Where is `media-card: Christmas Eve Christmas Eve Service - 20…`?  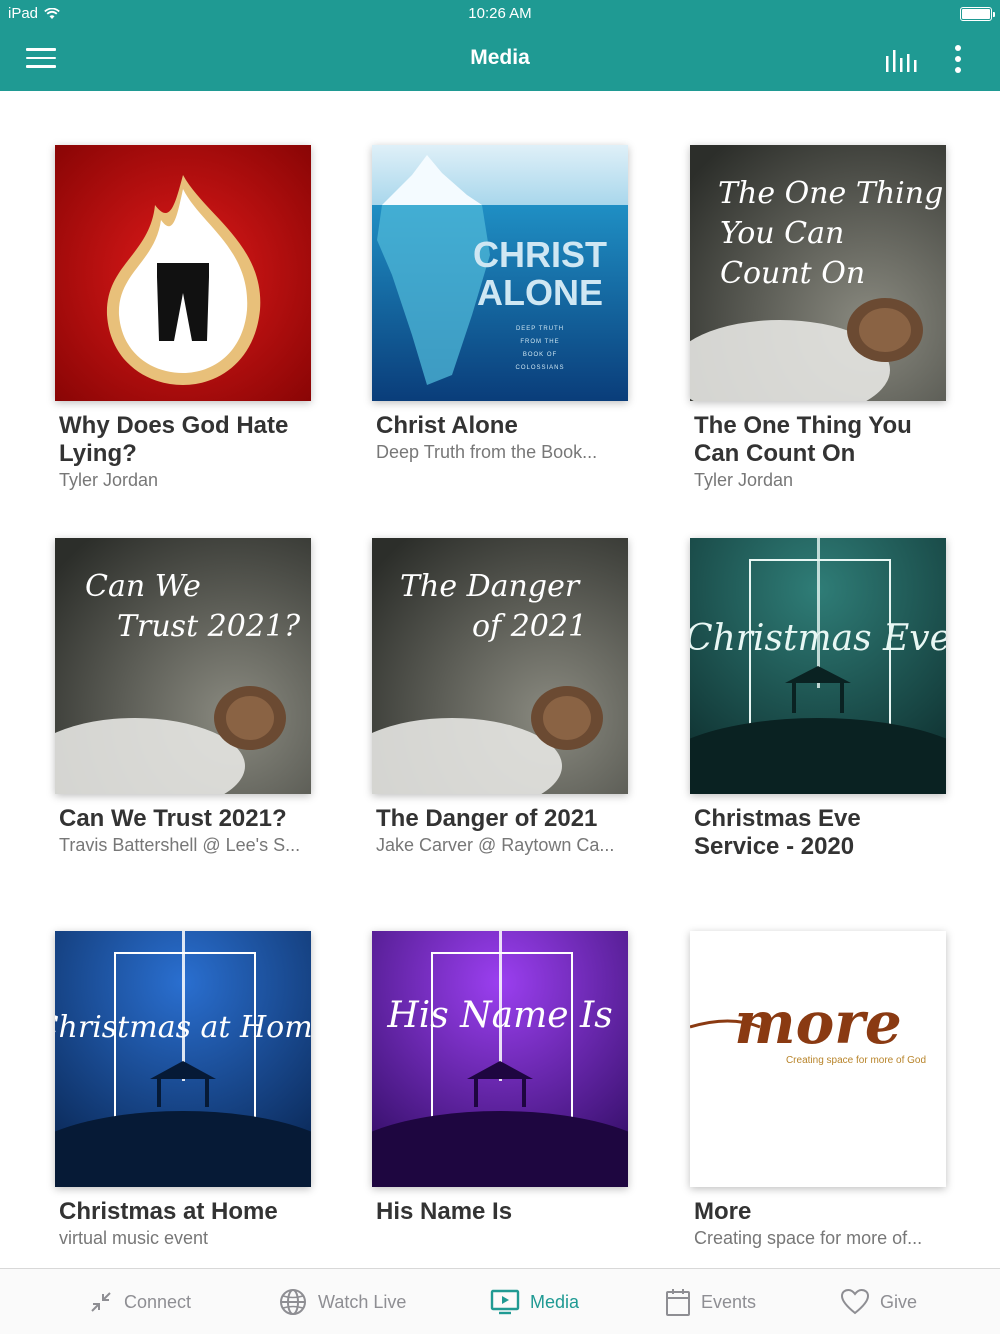
media-card: Christmas Eve Christmas Eve Service - 20… is located at coordinates (820, 699).